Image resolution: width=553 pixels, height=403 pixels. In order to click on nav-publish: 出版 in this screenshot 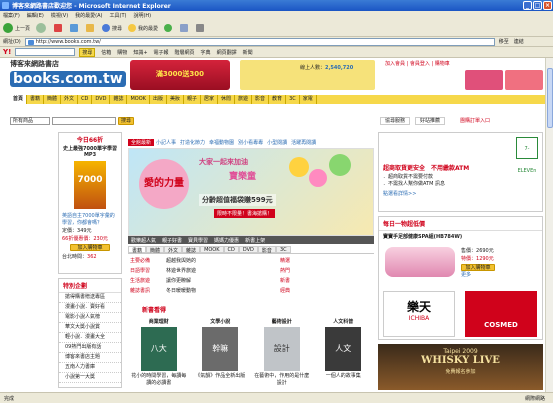, I will do `click(158, 99)`.